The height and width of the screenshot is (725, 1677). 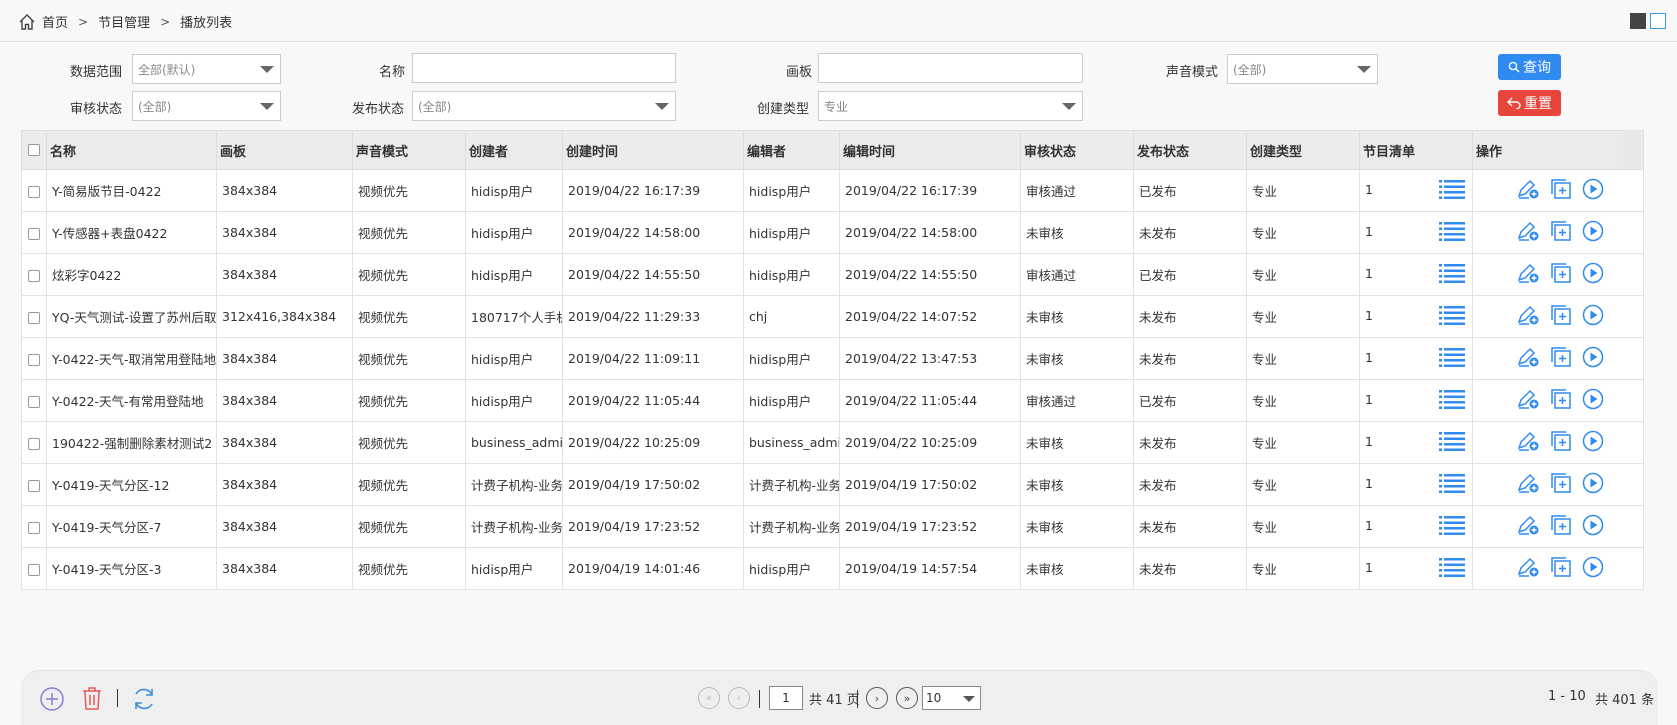 What do you see at coordinates (1638, 21) in the screenshot?
I see `grid-view-icon` at bounding box center [1638, 21].